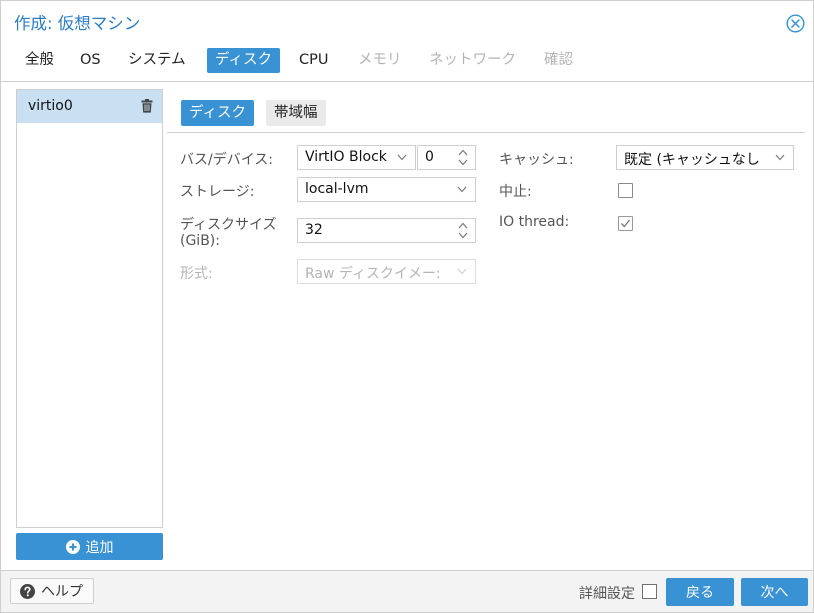  Describe the element at coordinates (774, 592) in the screenshot. I see `next-button: 次へ` at that location.